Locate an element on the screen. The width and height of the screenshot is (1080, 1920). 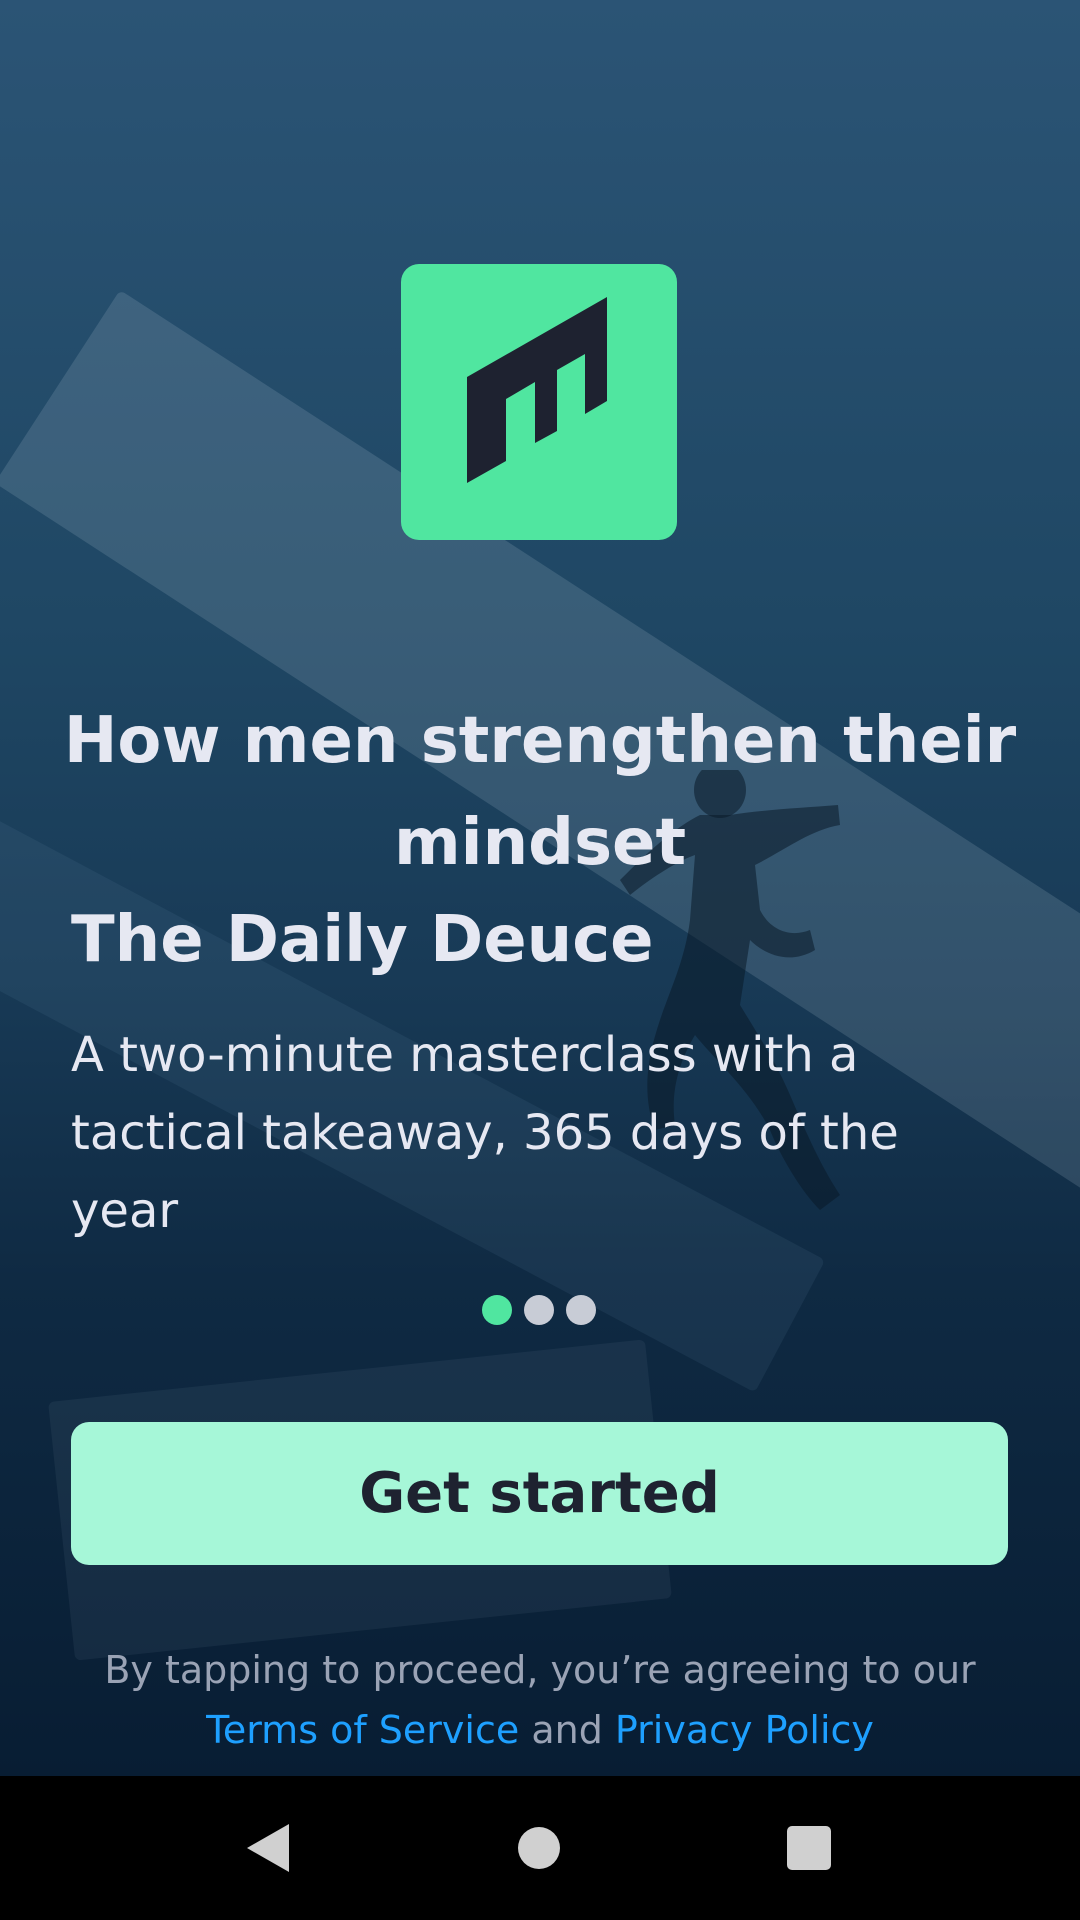
onboarding-headline: How men strengthen their mindset is located at coordinates (540, 792).